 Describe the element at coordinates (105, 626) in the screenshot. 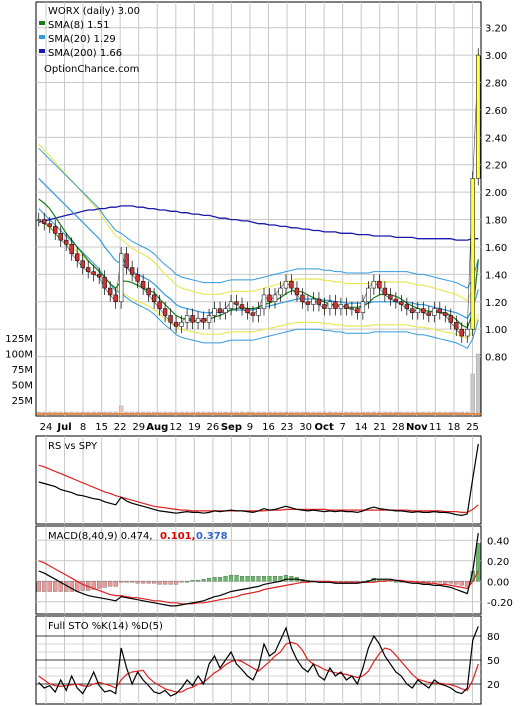

I see `stochastic-title: Full STO %K(14) %D(5)` at that location.